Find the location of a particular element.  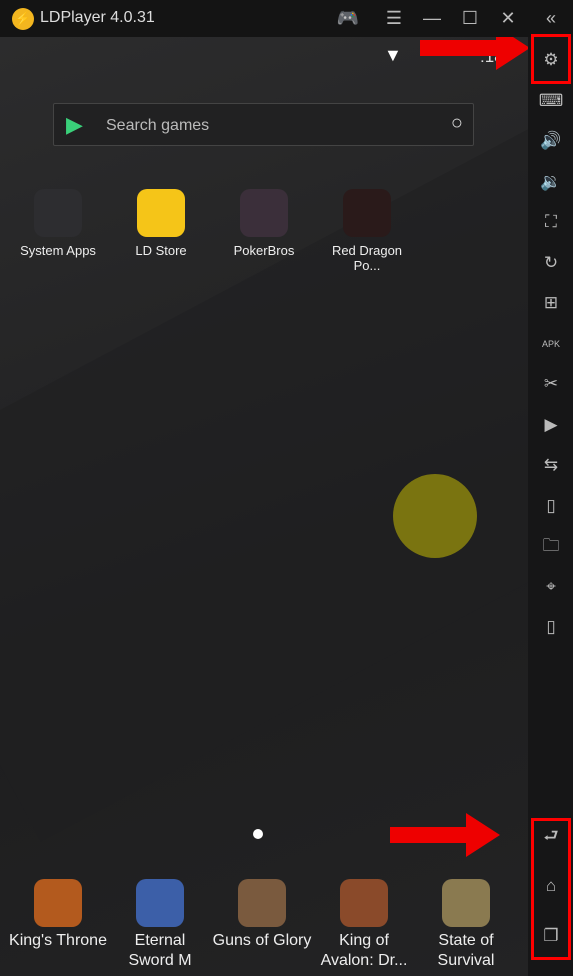

app-icon: System Apps is located at coordinates (58, 223).